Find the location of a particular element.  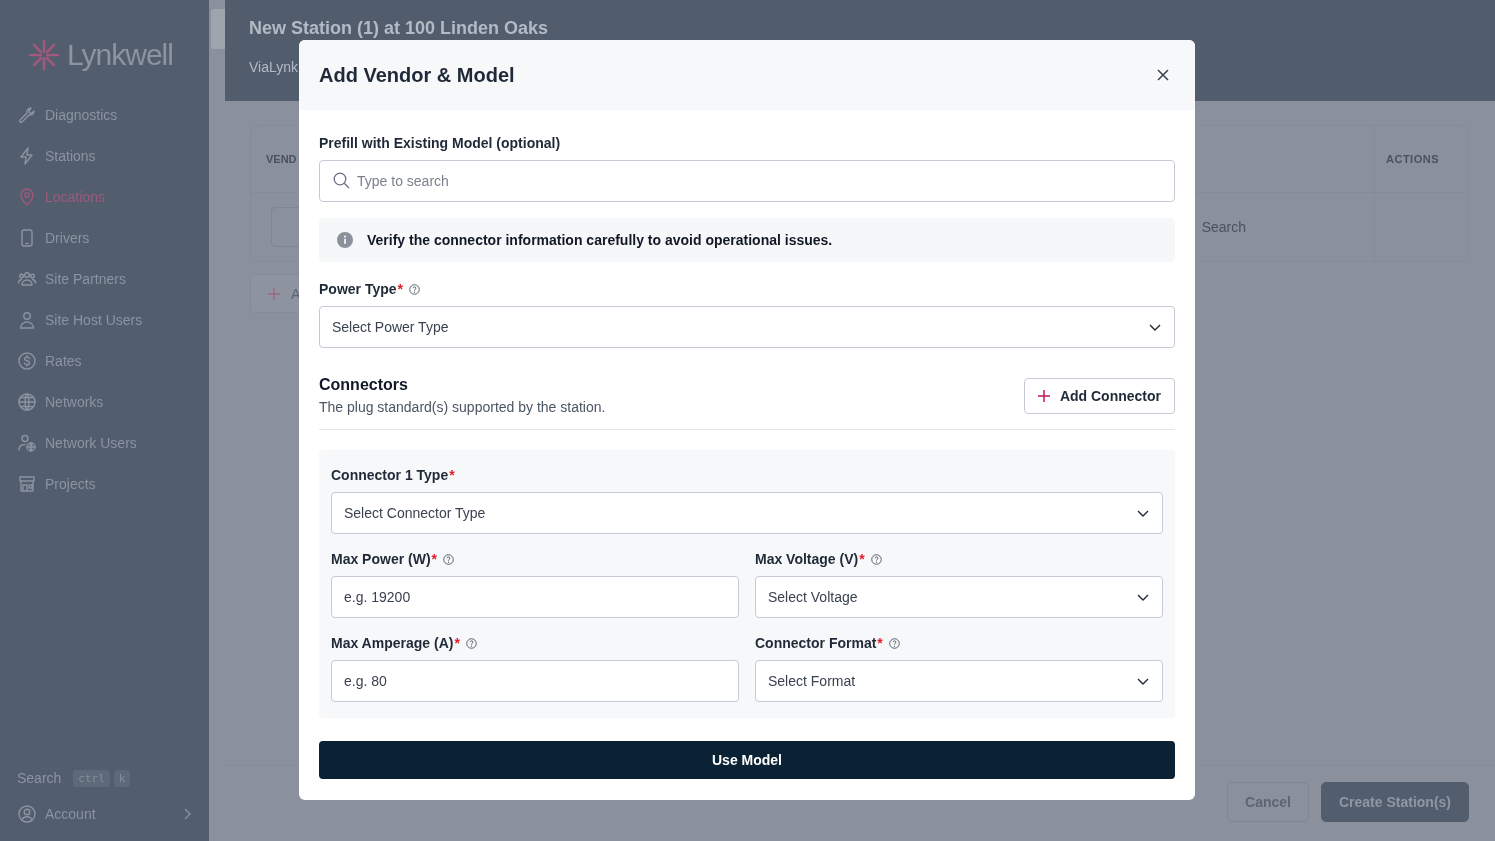

chevron-right-icon is located at coordinates (187, 814).